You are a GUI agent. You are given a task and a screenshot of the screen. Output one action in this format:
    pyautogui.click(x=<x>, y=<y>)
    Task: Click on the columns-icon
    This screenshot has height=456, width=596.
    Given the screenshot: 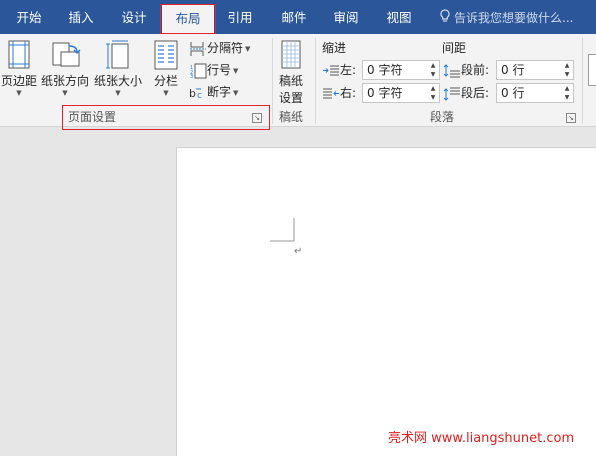 What is the action you would take?
    pyautogui.click(x=166, y=55)
    